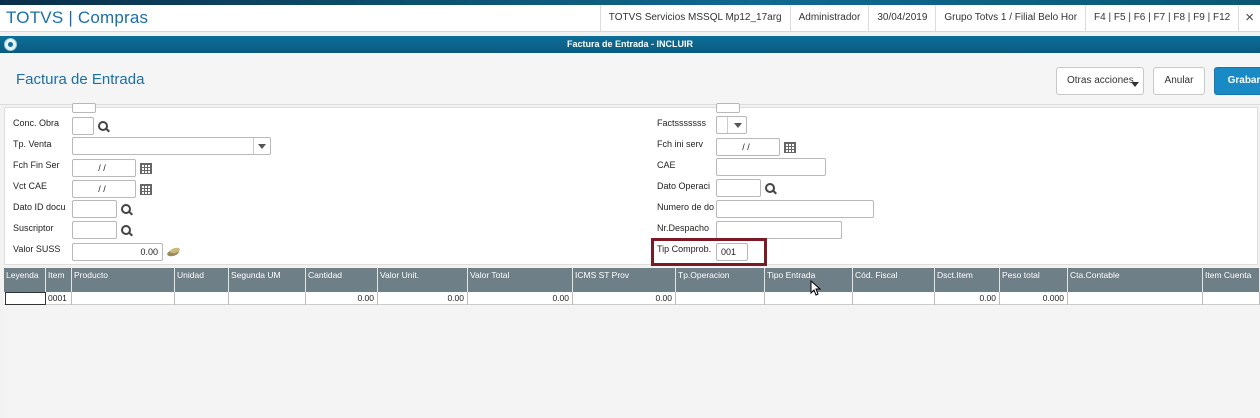 This screenshot has width=1260, height=418. Describe the element at coordinates (94, 209) in the screenshot. I see `dato-id-docu-input` at that location.